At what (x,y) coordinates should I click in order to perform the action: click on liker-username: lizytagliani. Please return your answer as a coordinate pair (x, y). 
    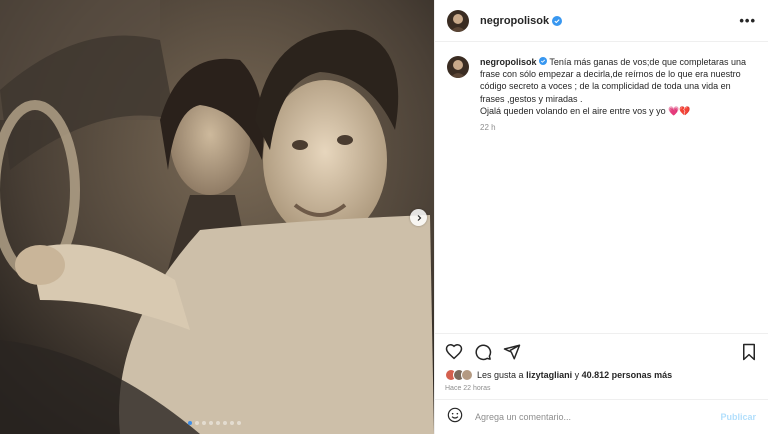
    Looking at the image, I should click on (549, 375).